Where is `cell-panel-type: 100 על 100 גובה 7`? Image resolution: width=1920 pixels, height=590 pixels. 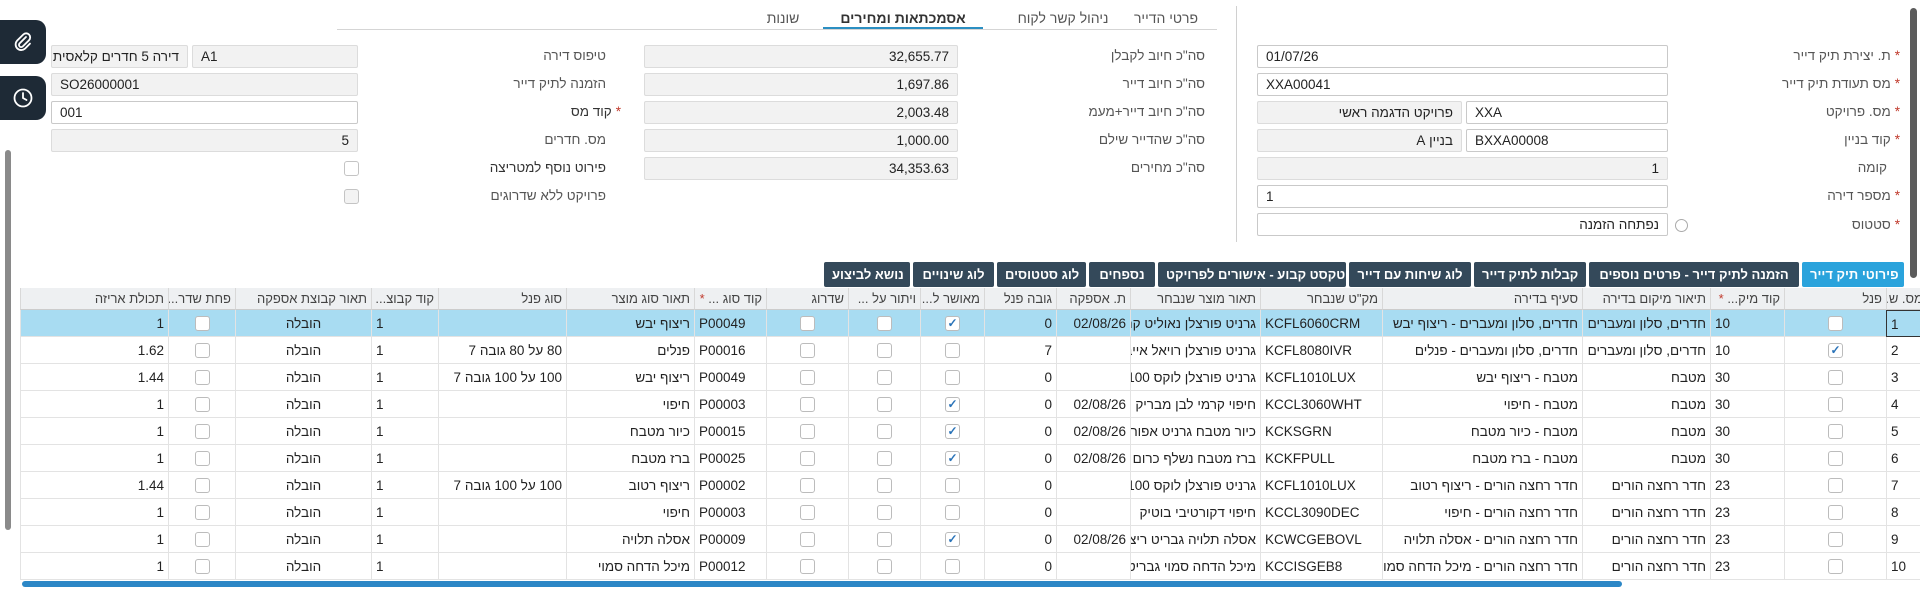 cell-panel-type: 100 על 100 גובה 7 is located at coordinates (502, 485).